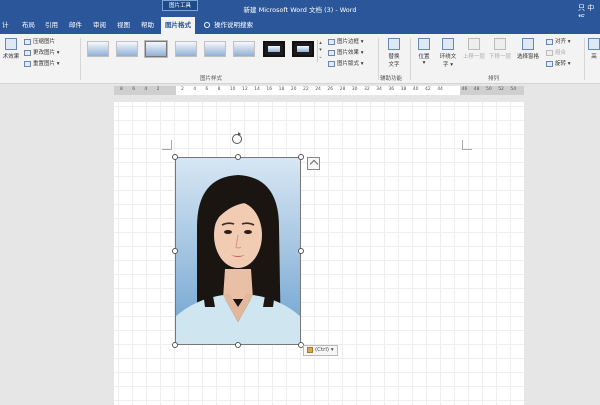  I want to click on ruler-number: 52, so click(501, 89).